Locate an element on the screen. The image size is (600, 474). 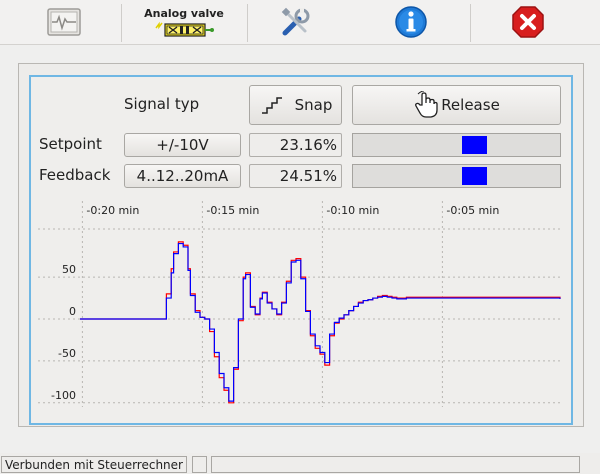
snap-button: Snap is located at coordinates (295, 105).